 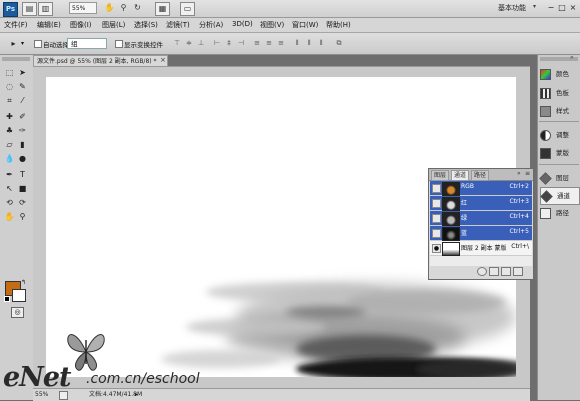 I want to click on zoom-tool-icon: ⚲, so click(x=22, y=216).